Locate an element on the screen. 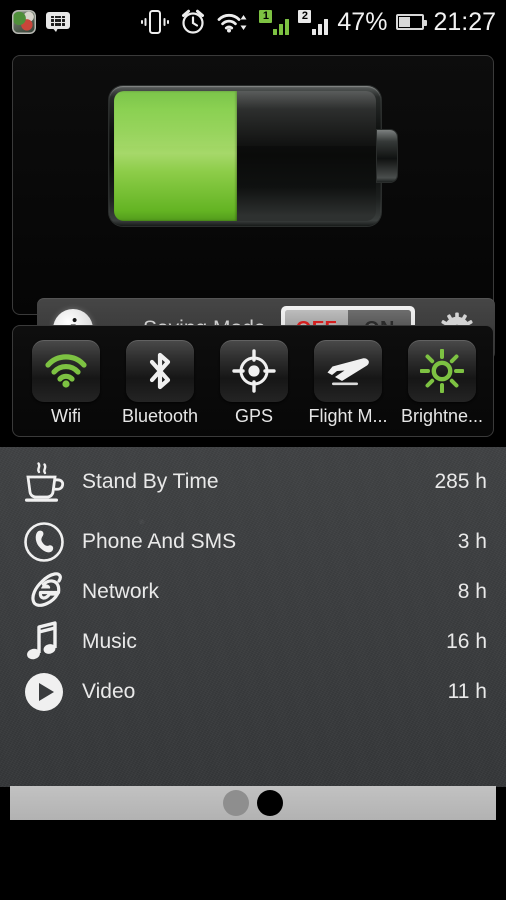 The height and width of the screenshot is (900, 506). phone-icon is located at coordinates (44, 542).